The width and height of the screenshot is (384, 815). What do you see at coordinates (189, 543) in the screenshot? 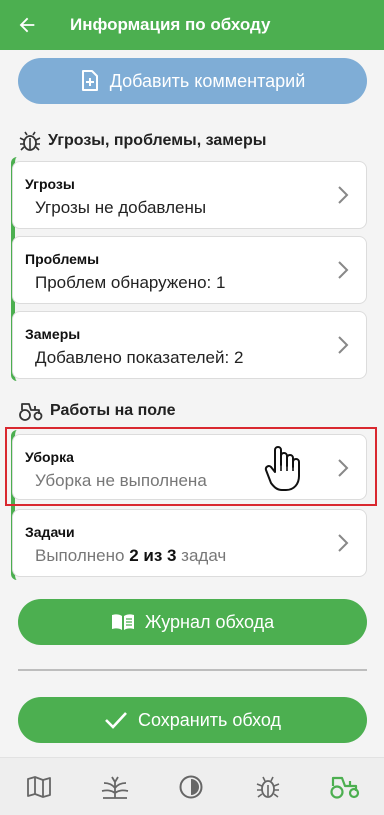
I see `tasks-card: Задачи Выполнено 2 из 3 задач` at bounding box center [189, 543].